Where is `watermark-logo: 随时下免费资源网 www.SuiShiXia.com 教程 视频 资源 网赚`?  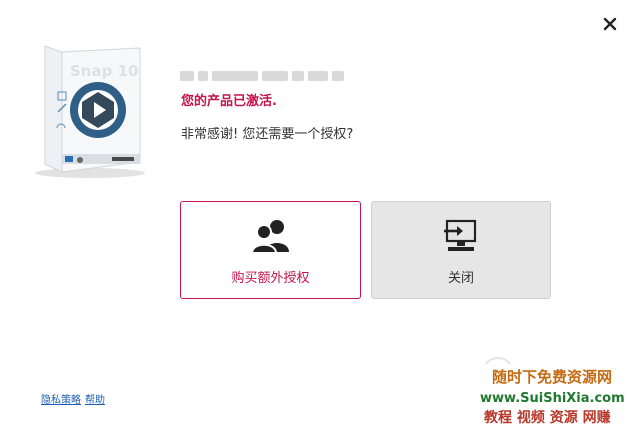
watermark-logo: 随时下免费资源网 www.SuiShiXia.com 教程 视频 资源 网赚 is located at coordinates (559, 393).